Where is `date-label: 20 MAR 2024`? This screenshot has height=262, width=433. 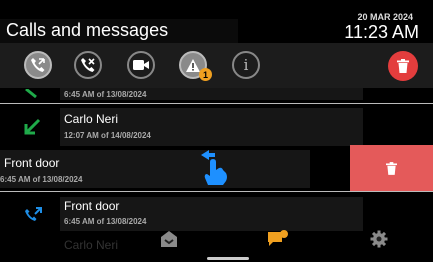
date-label: 20 MAR 2024 is located at coordinates (385, 17).